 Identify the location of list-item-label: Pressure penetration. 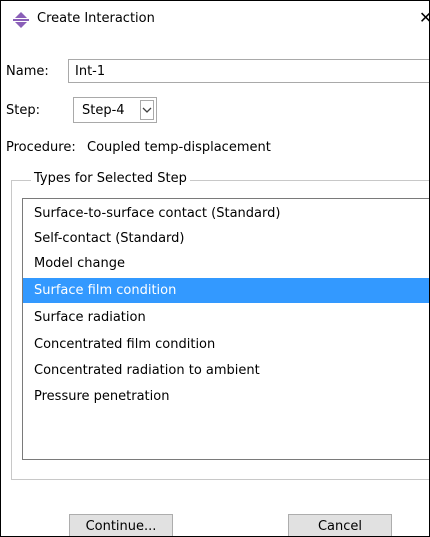
(102, 396).